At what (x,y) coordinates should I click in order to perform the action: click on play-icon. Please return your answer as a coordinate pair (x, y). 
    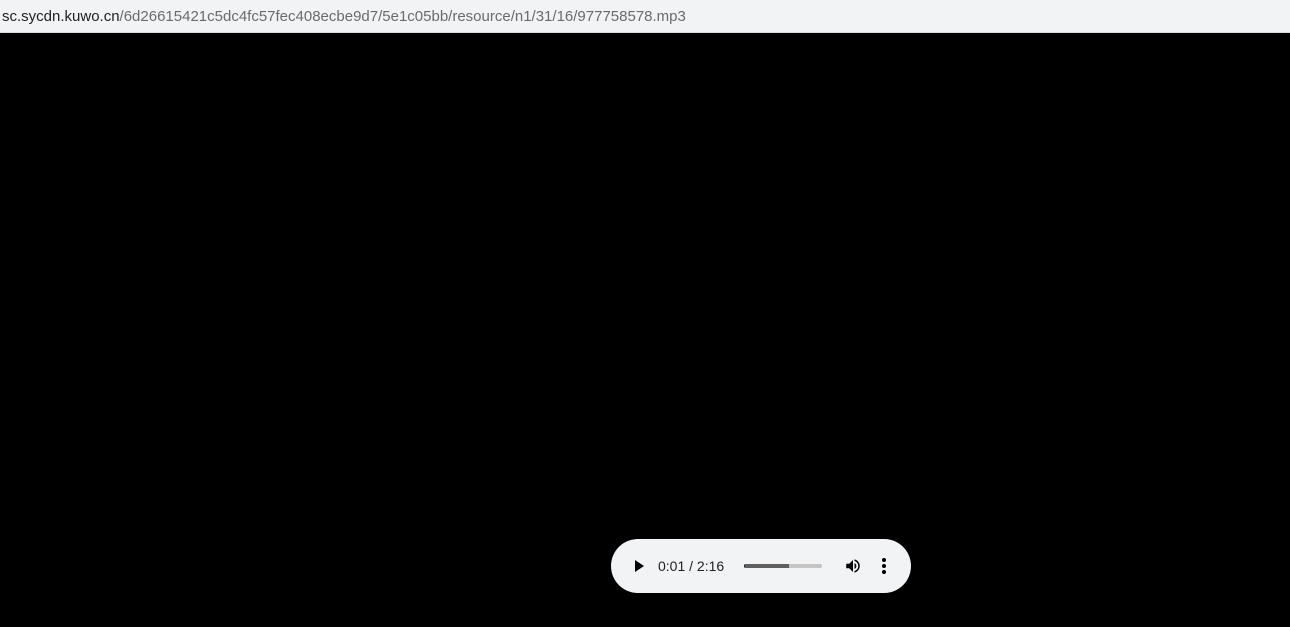
    Looking at the image, I should click on (639, 566).